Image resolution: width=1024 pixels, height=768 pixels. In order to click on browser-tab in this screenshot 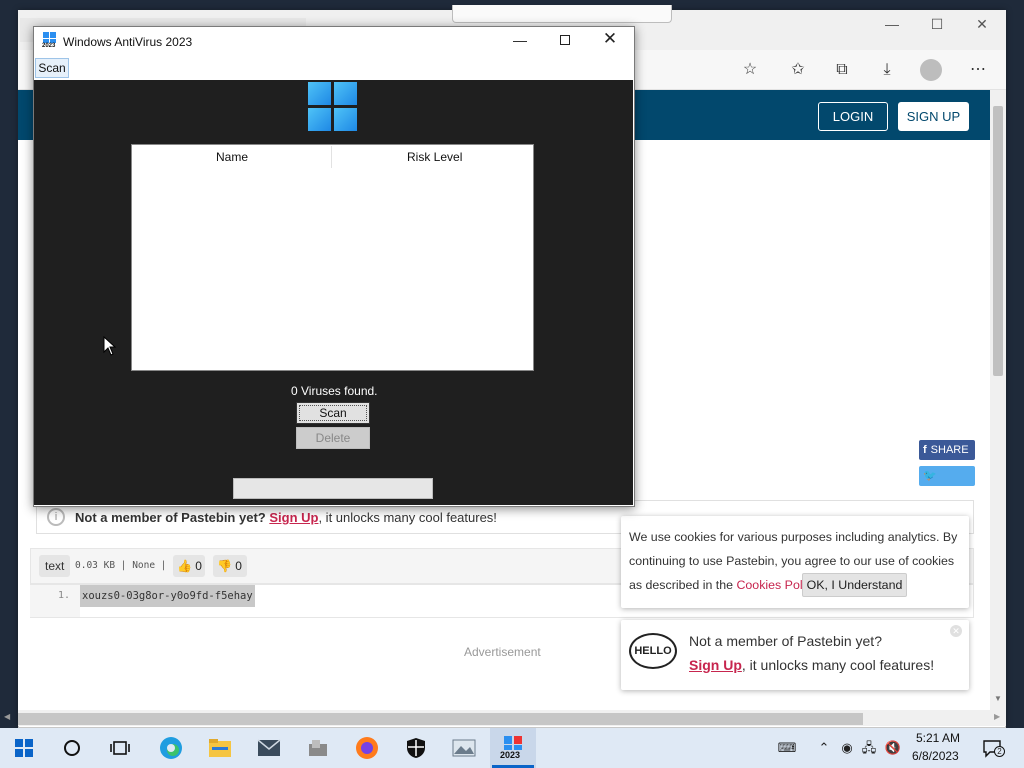, I will do `click(562, 14)`.